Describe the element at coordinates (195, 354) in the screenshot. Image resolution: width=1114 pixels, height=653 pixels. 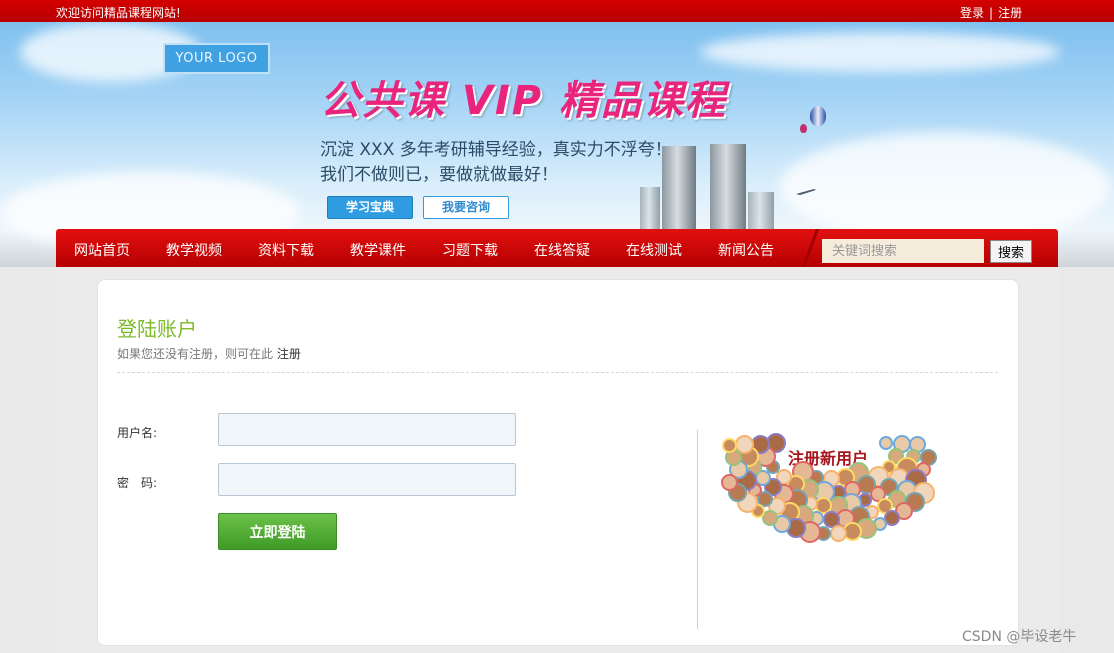
I see `login-subtitle-text: 如果您还没有注册，则可在此` at that location.